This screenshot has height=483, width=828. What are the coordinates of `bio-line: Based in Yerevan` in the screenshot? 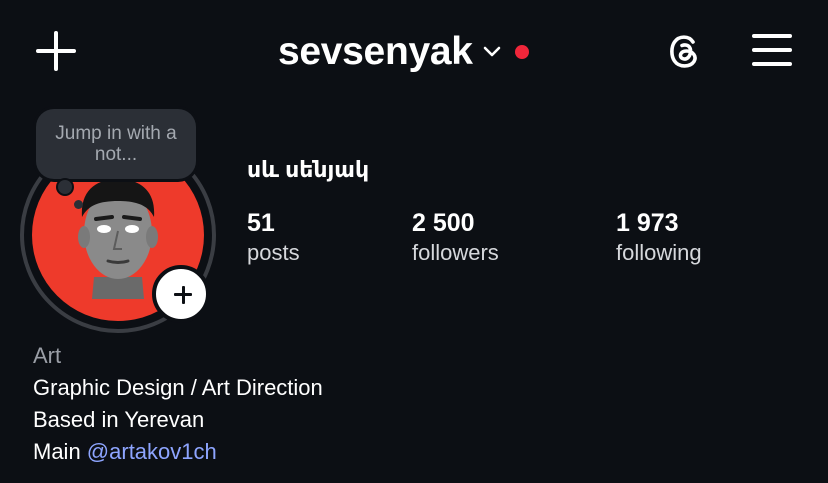 It's located at (119, 419).